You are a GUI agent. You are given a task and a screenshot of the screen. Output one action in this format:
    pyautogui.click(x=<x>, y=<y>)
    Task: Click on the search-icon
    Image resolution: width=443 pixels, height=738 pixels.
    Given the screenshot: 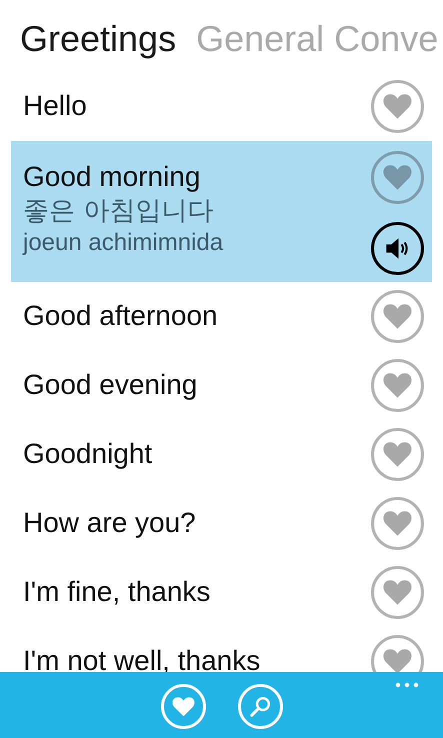 What is the action you would take?
    pyautogui.click(x=260, y=706)
    